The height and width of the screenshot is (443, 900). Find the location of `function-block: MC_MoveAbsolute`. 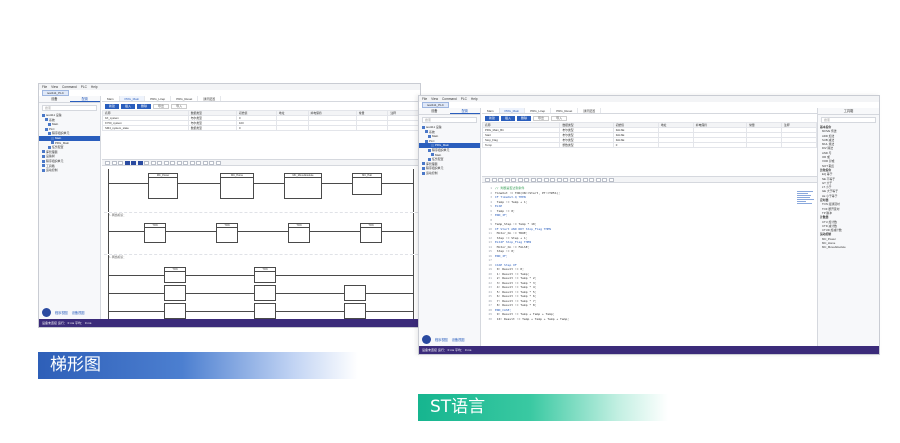

function-block: MC_MoveAbsolute is located at coordinates (303, 186).